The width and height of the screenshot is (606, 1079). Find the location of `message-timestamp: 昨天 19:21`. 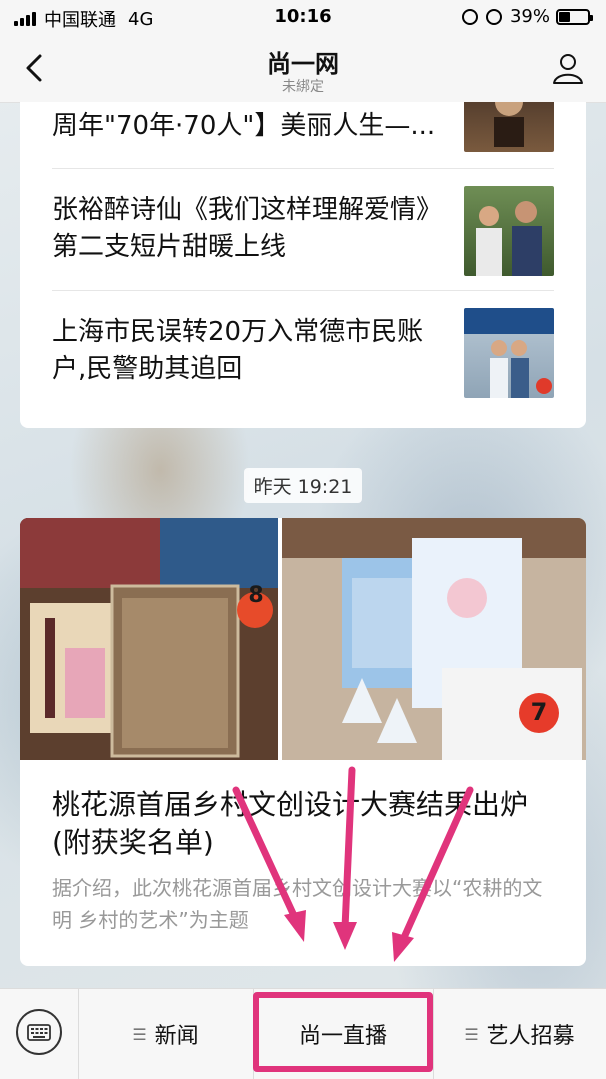

message-timestamp: 昨天 19:21 is located at coordinates (303, 485).